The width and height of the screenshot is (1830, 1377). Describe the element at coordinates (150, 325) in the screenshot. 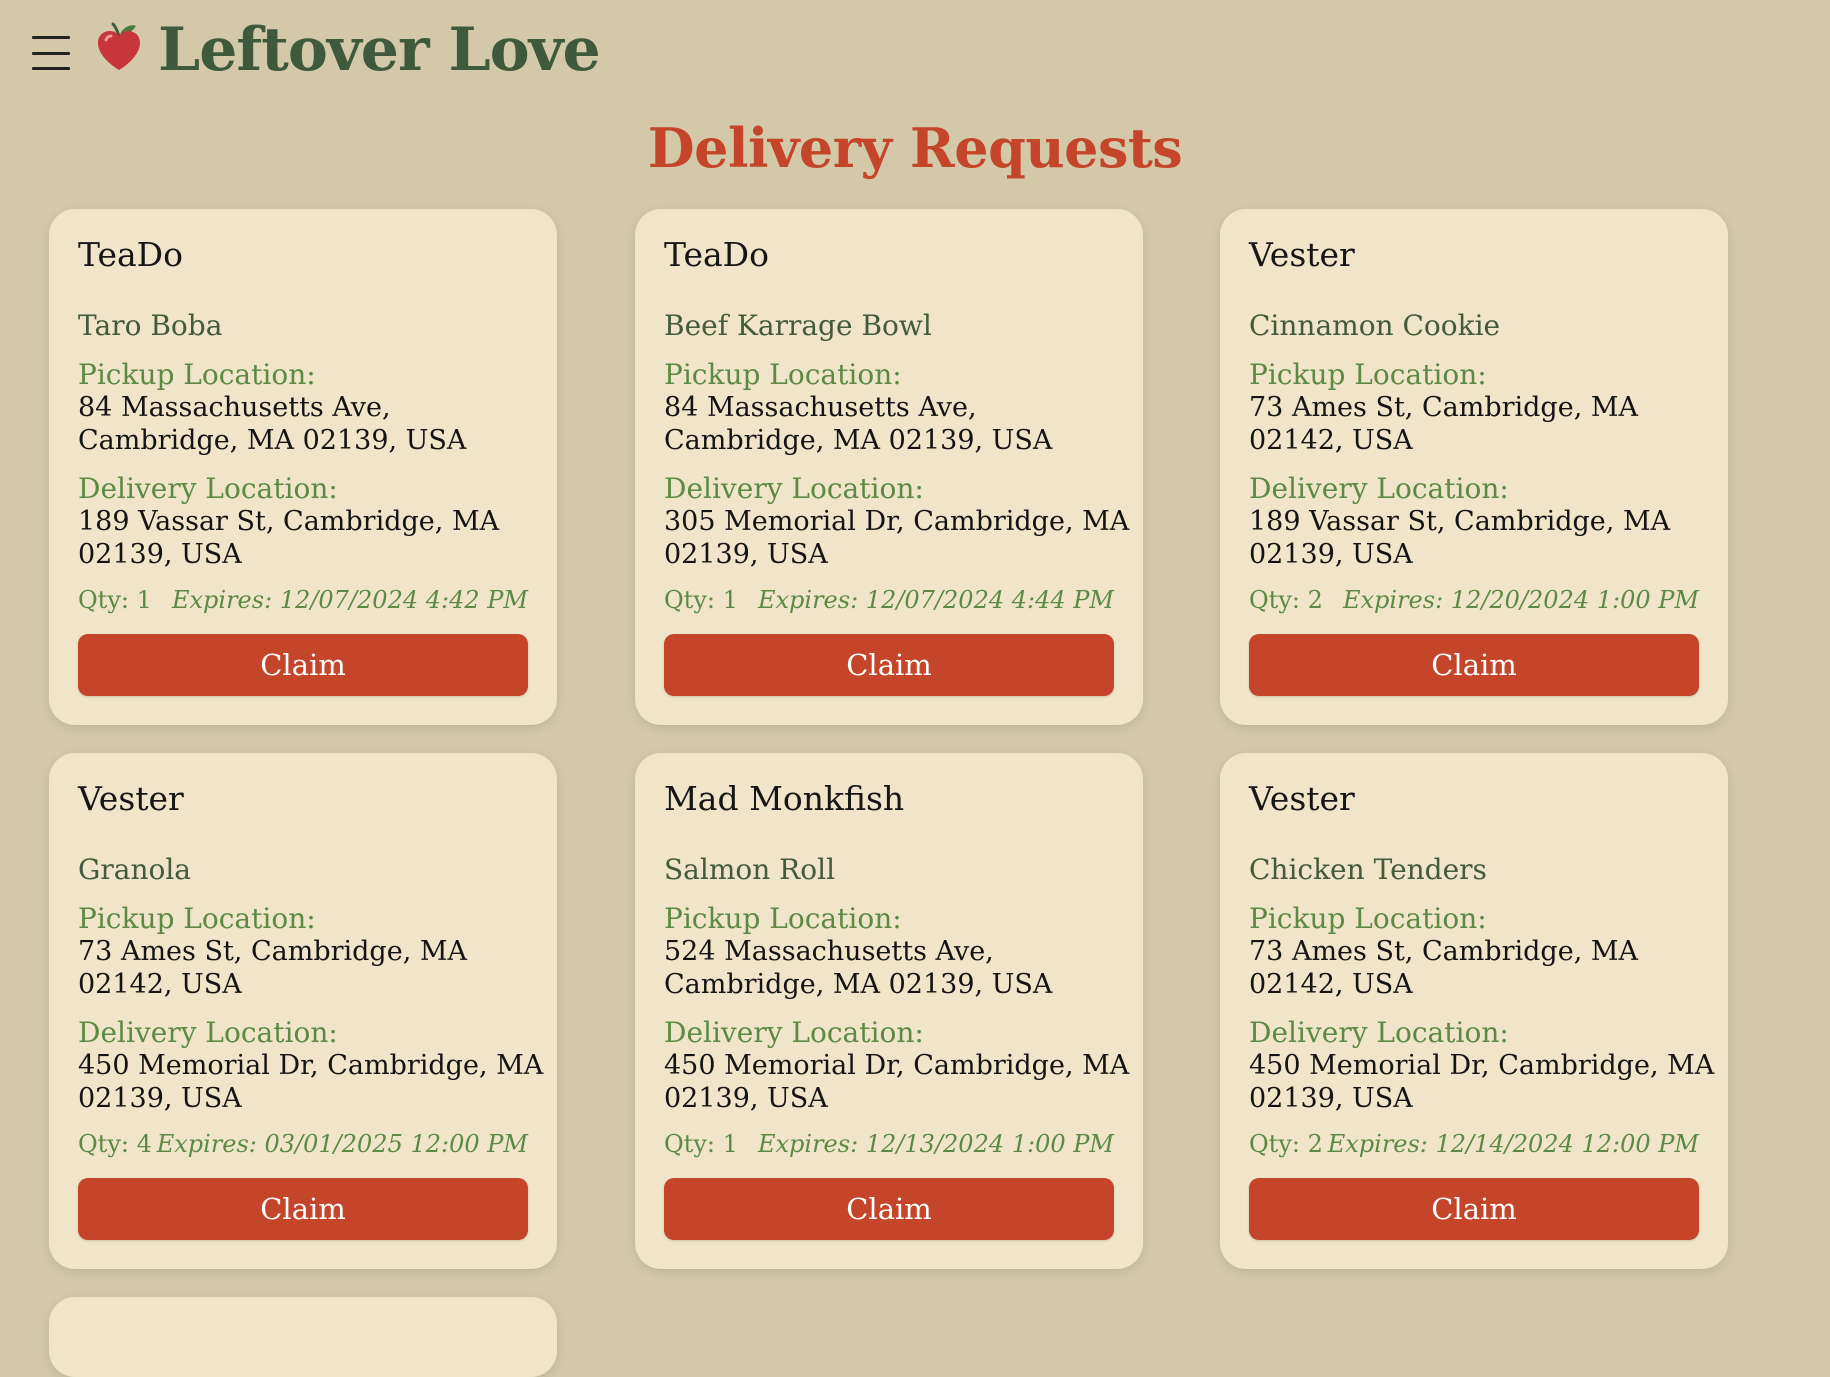

I see `item-name: Taro Boba` at that location.